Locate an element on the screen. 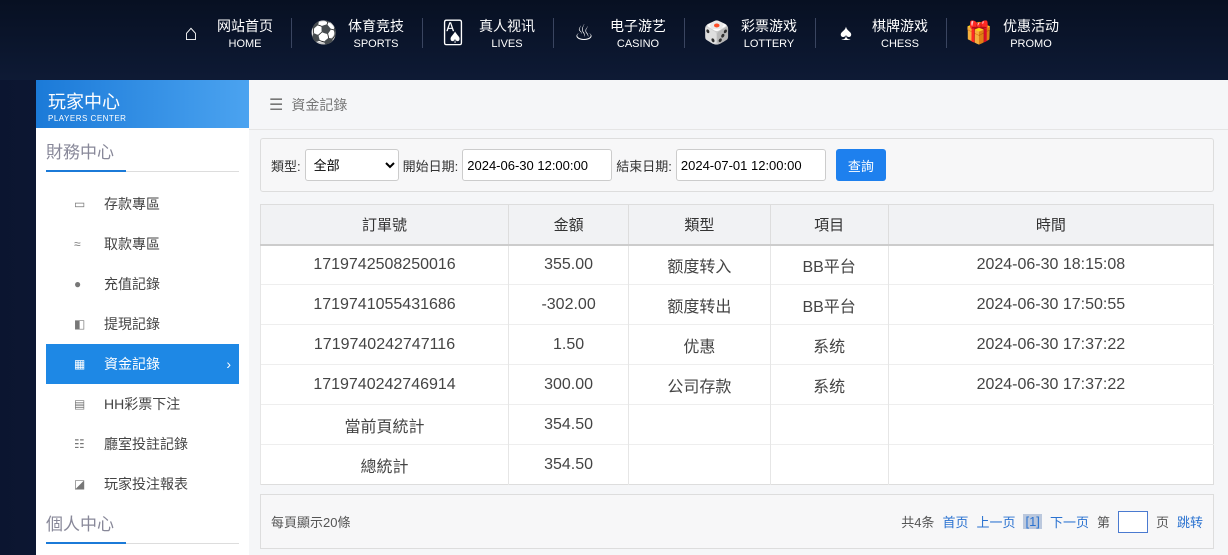 The image size is (1228, 555). nav-item-casino: ♨ 电子游艺 CASINO is located at coordinates (619, 34).